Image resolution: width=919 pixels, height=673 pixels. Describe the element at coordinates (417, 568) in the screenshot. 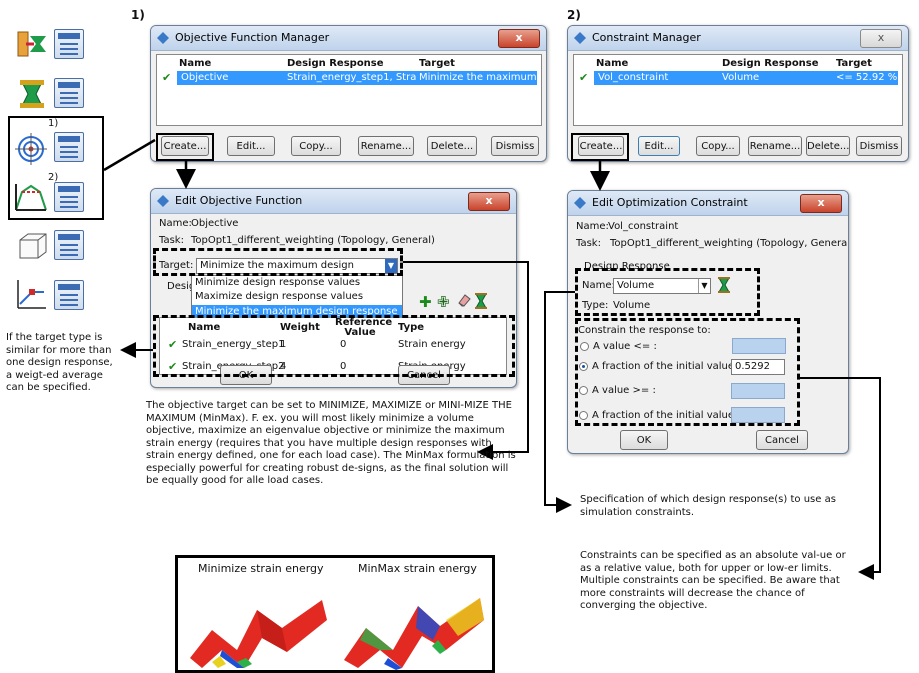

I see `minmax-label: MinMax strain energy` at that location.